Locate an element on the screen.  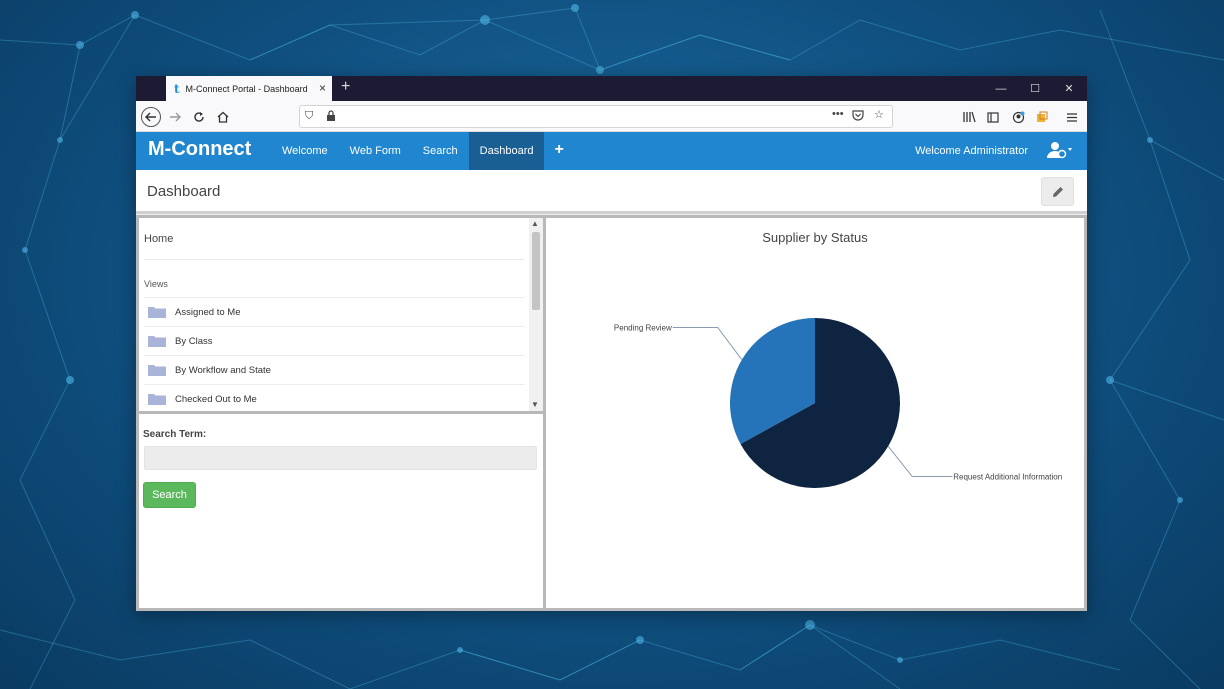
view-item-label: Checked Out to Me is located at coordinates (216, 399).